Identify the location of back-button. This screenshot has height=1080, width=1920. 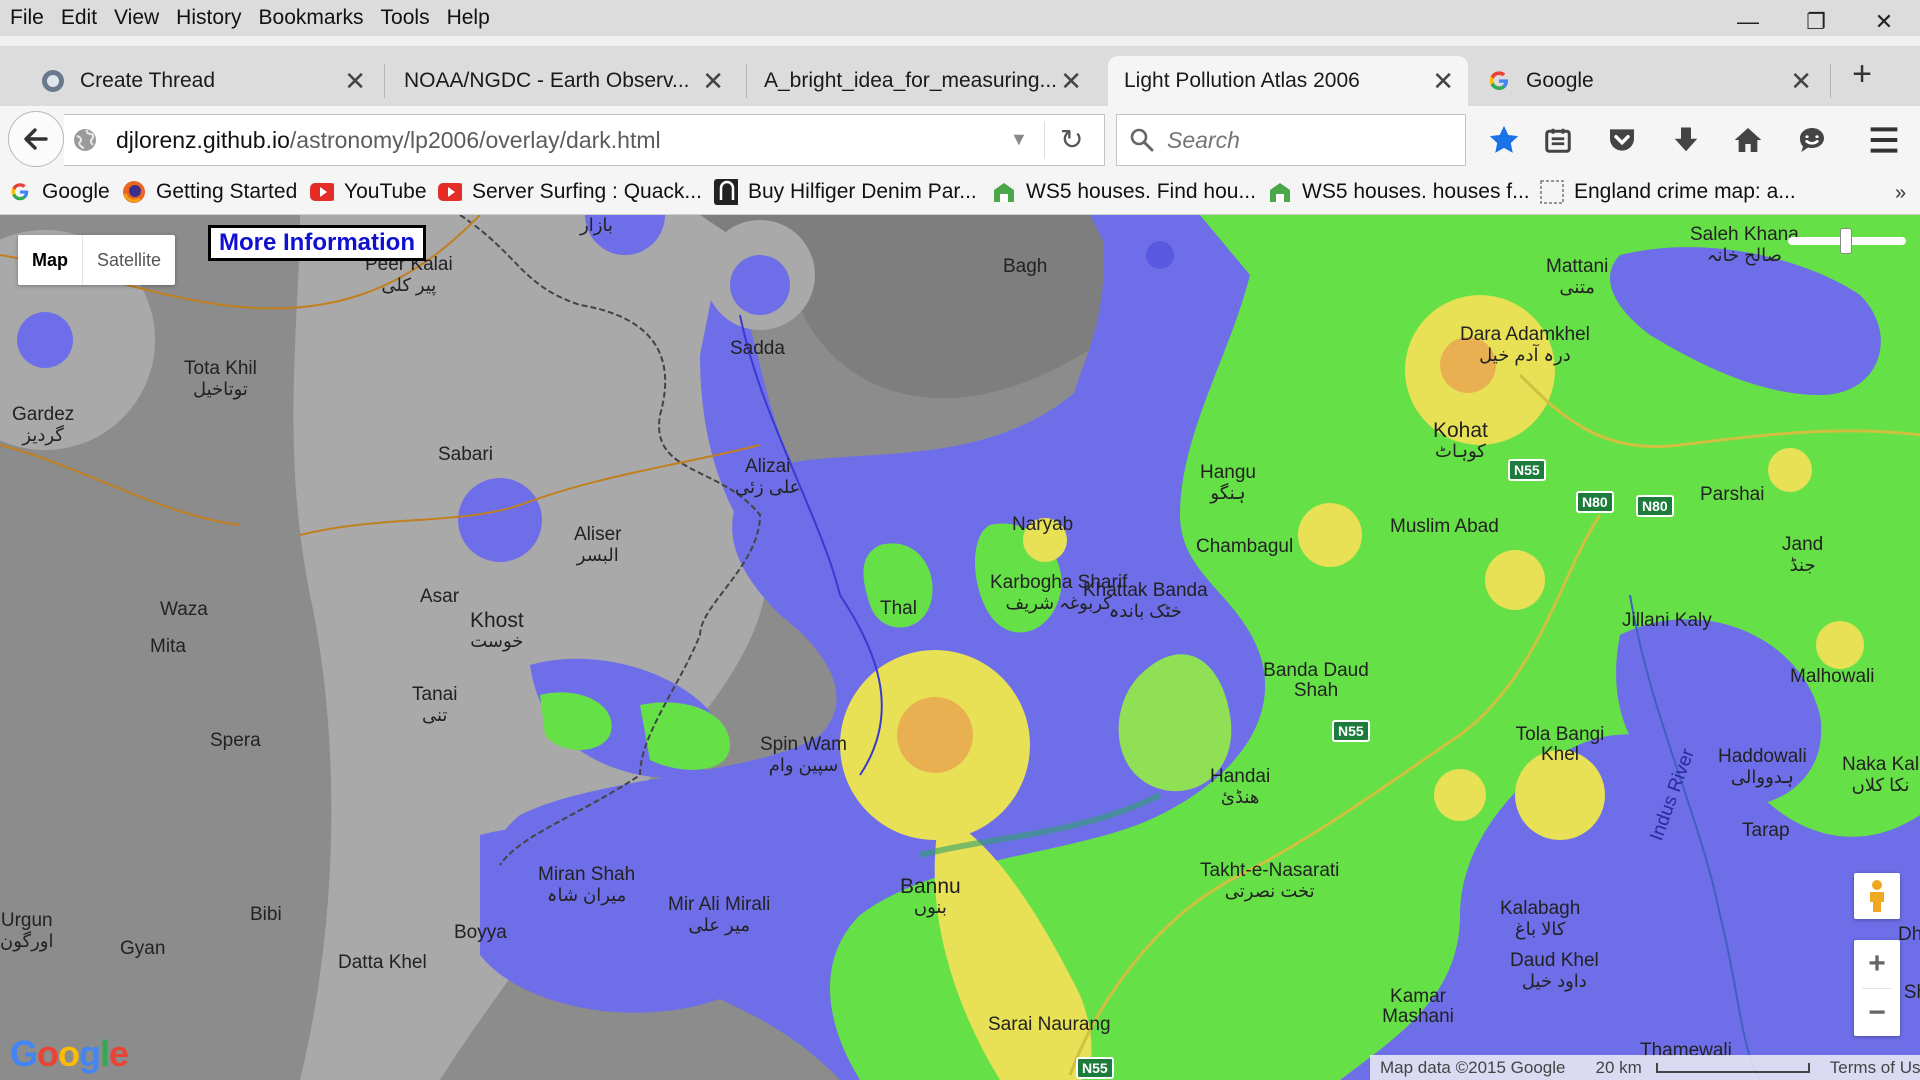
(36, 139).